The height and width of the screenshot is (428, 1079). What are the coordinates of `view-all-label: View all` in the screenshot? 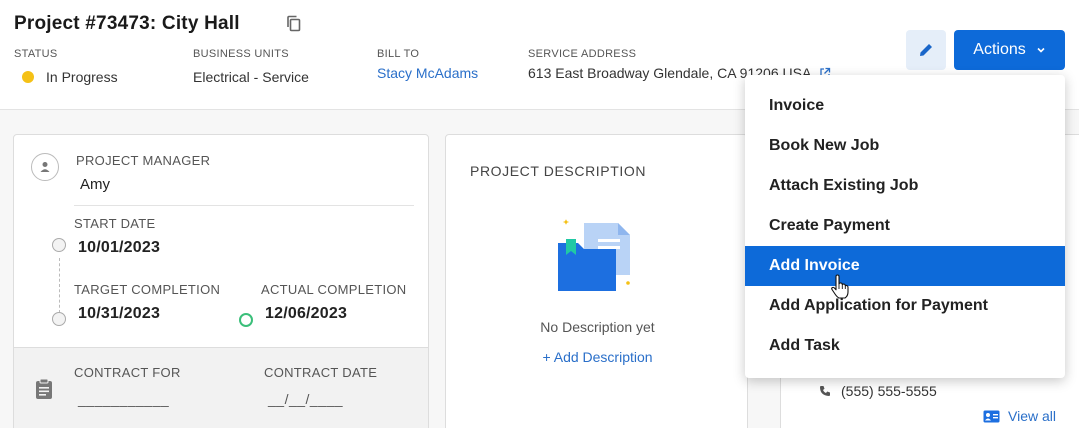 It's located at (1032, 416).